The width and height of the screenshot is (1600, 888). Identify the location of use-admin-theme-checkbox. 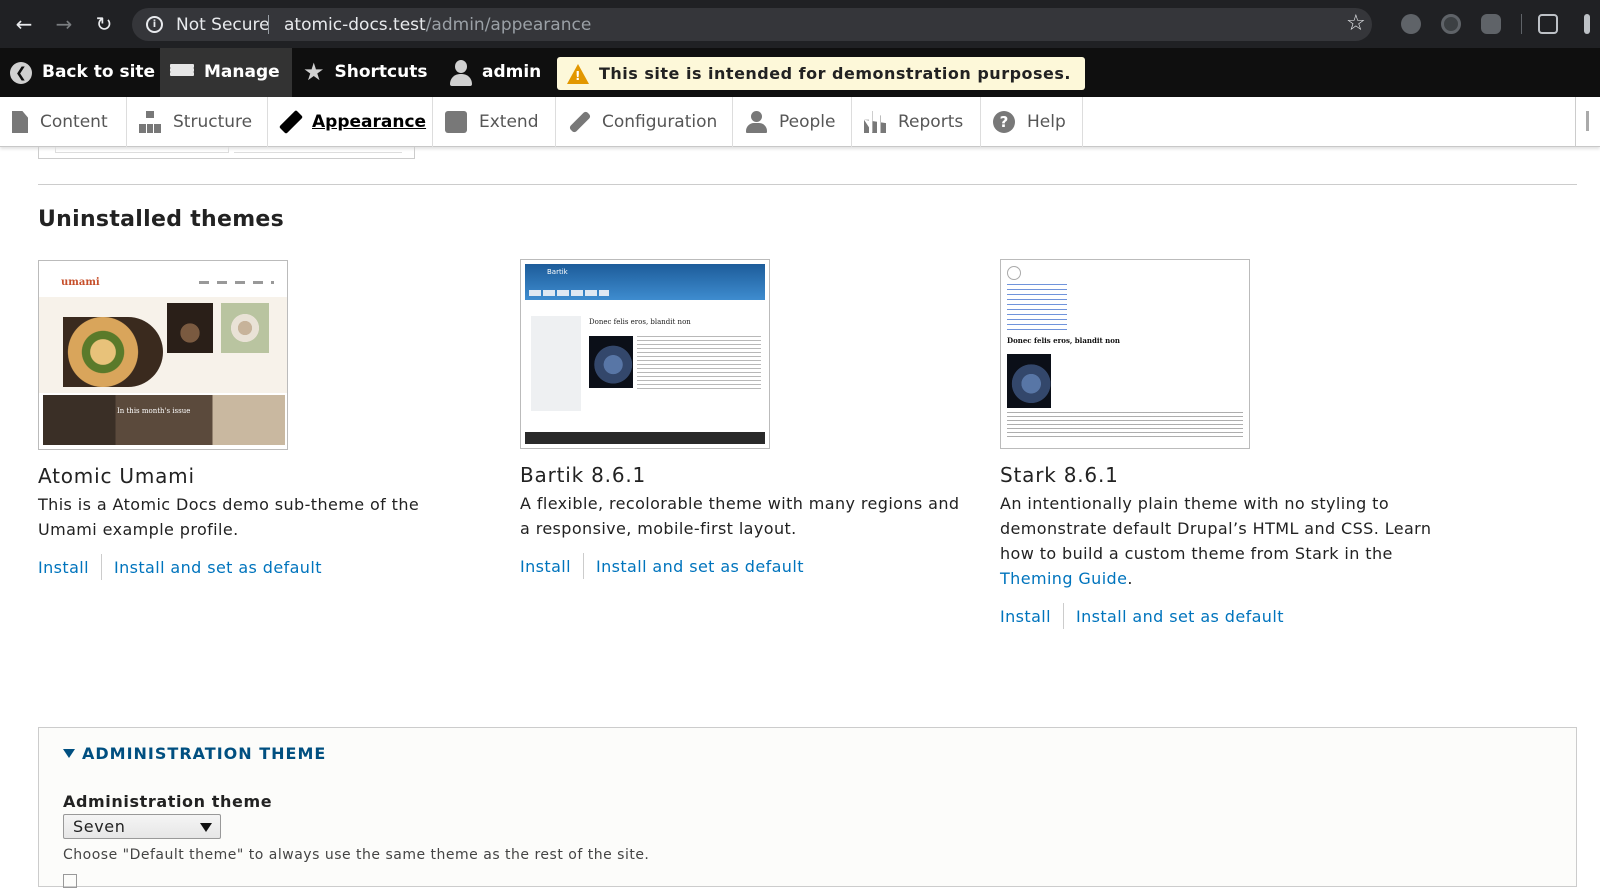
(70, 881).